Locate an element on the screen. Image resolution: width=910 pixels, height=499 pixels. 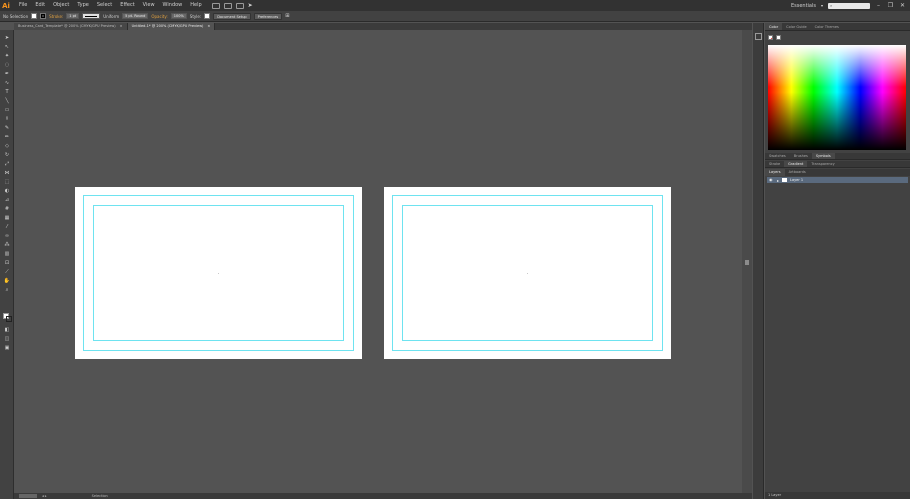
tab-artboards: Artboards is located at coordinates (797, 172).